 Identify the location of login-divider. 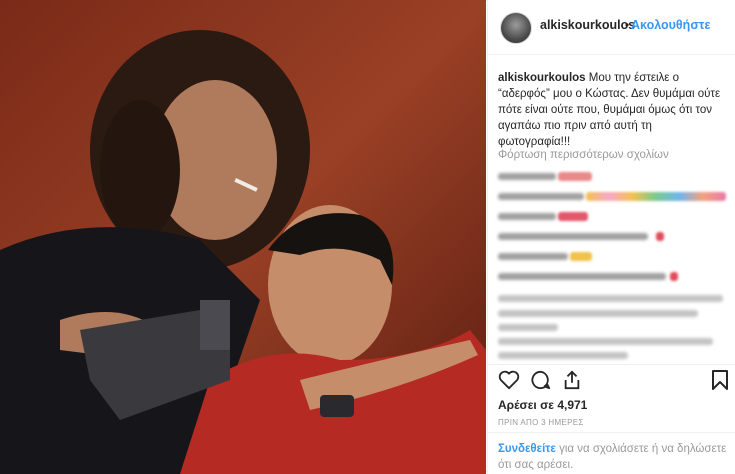
(611, 432).